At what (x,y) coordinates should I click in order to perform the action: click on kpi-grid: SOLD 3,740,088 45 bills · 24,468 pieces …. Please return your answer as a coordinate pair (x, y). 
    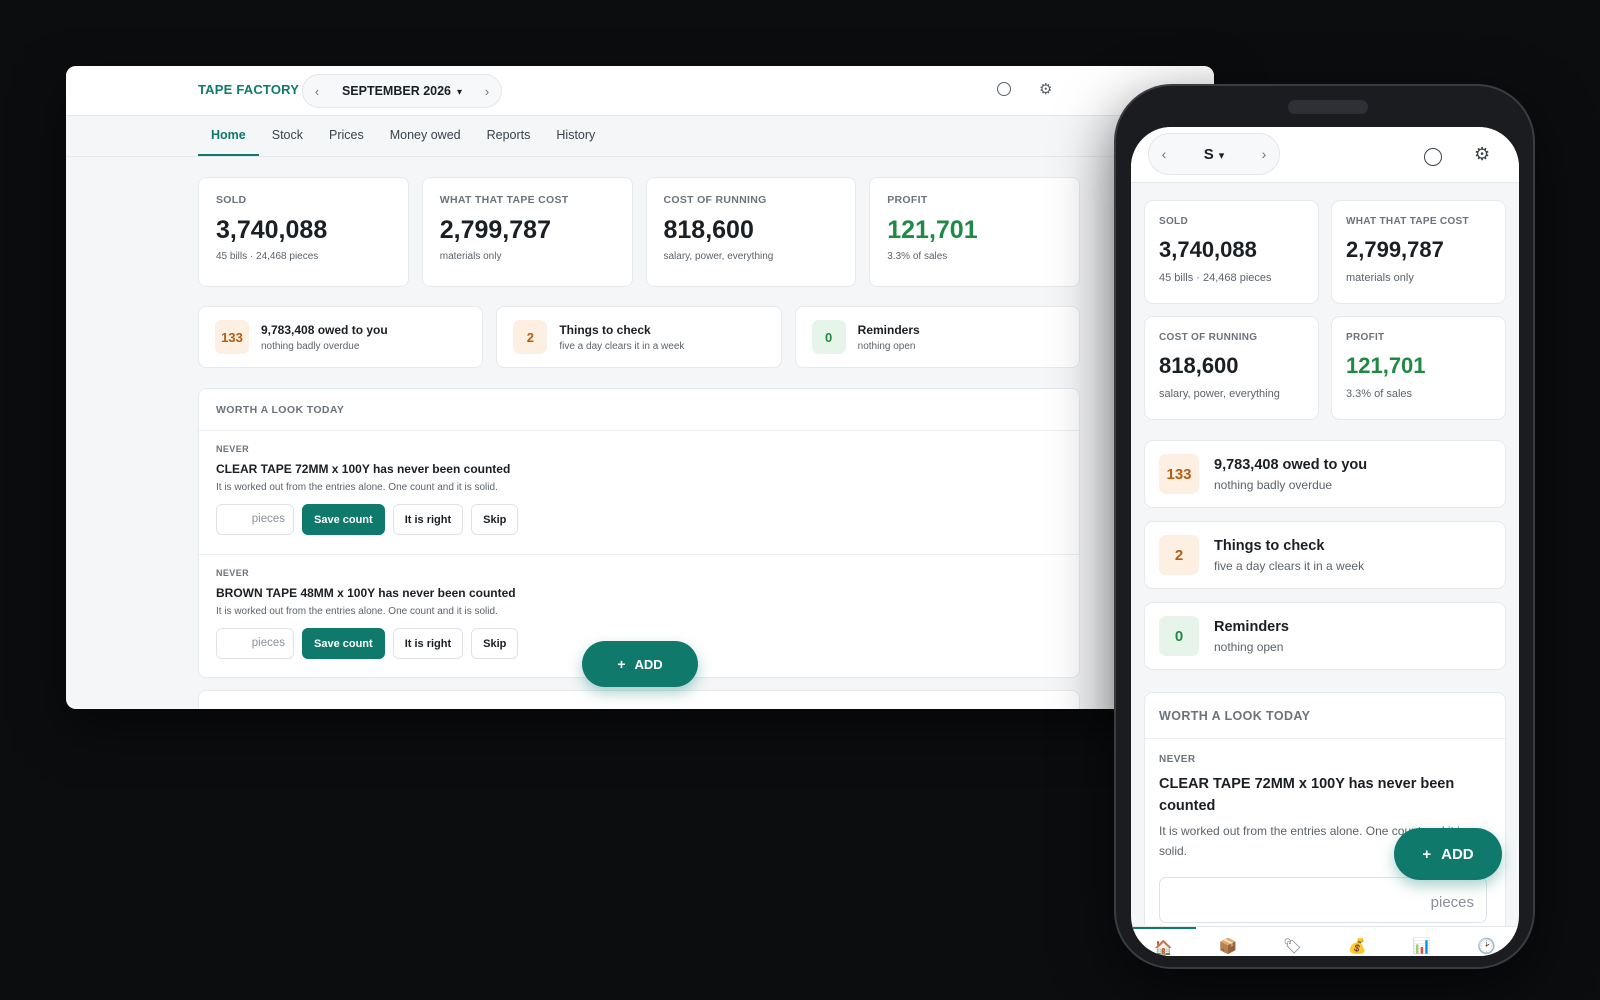
    Looking at the image, I should click on (1325, 310).